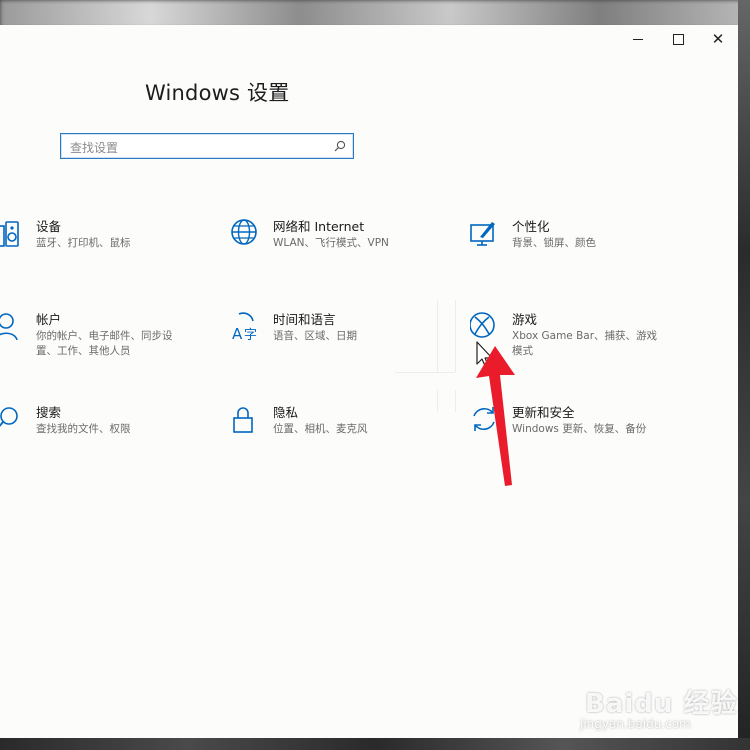 Image resolution: width=750 pixels, height=750 pixels. Describe the element at coordinates (744, 375) in the screenshot. I see `background-right` at that location.